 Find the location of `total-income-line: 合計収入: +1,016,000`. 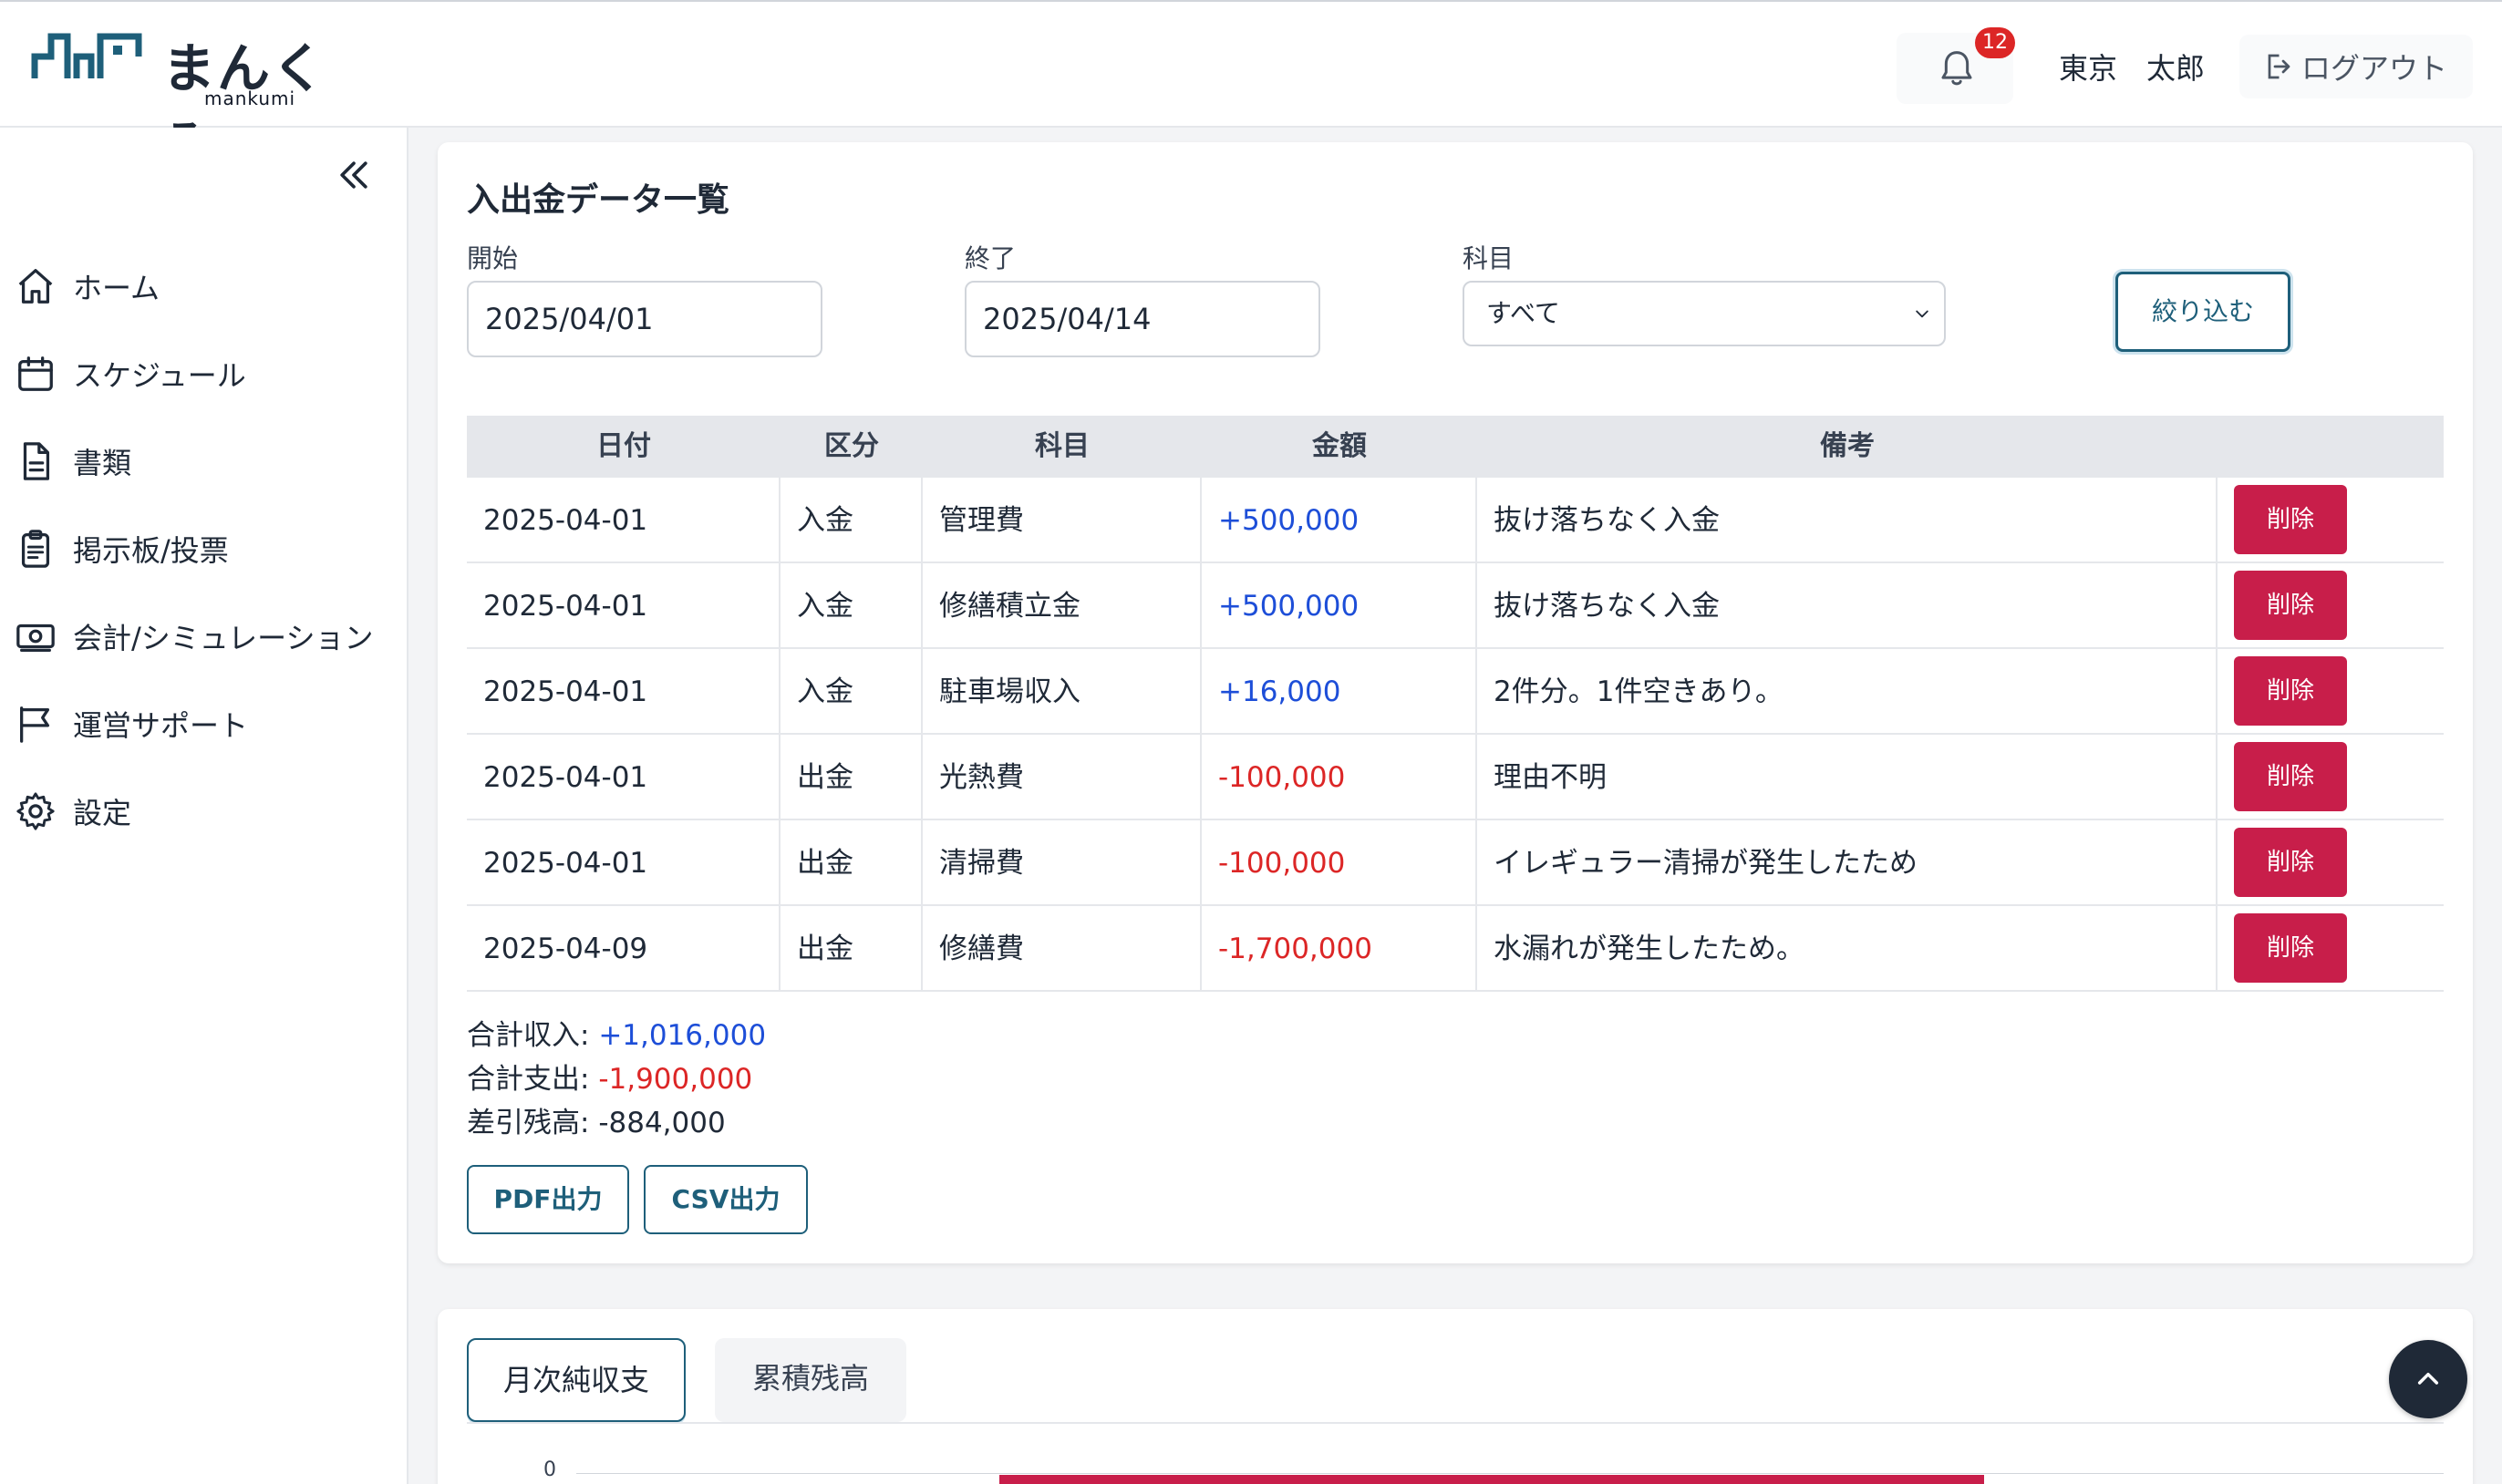

total-income-line: 合計収入: +1,016,000 is located at coordinates (616, 1035).